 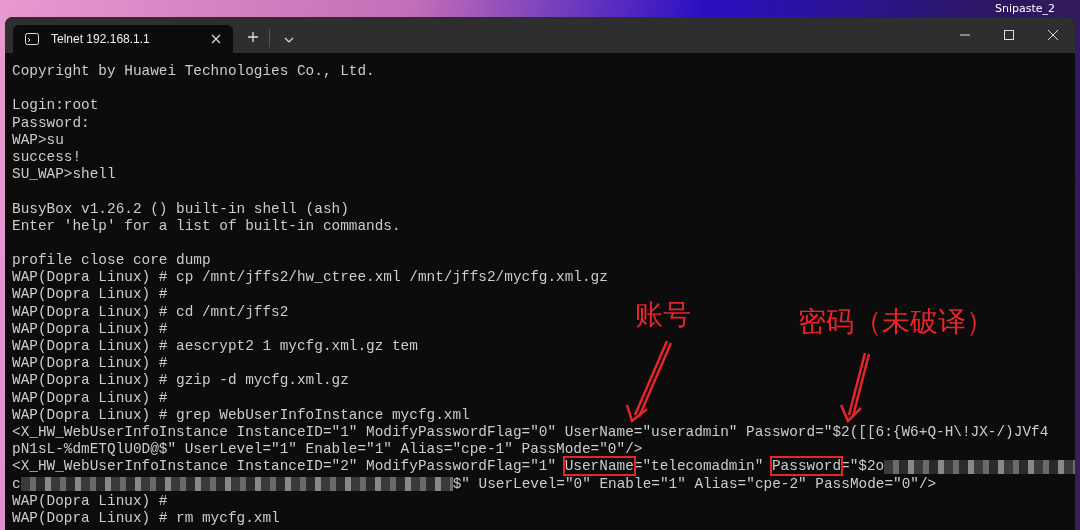 I want to click on terminal-line: WAP(Dopra Linux) # rm mycfg.xml, so click(x=146, y=518).